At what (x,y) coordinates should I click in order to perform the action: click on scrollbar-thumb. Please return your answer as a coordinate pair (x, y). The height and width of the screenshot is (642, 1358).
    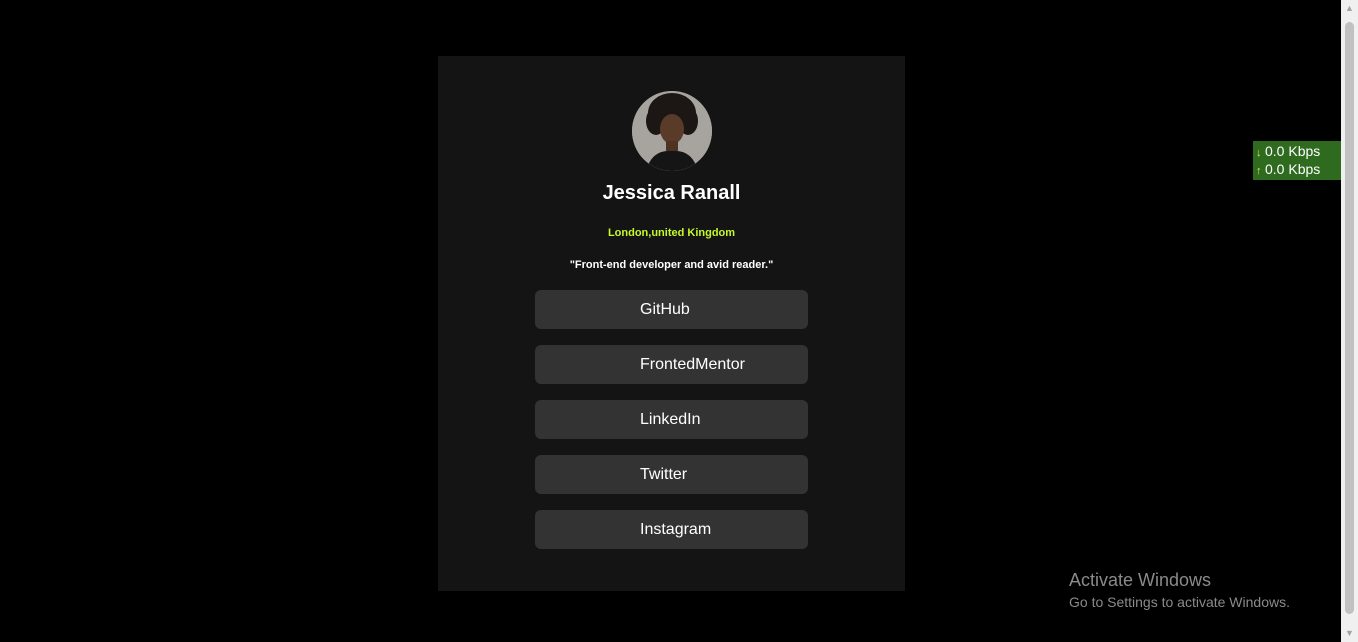
    Looking at the image, I should click on (1349, 318).